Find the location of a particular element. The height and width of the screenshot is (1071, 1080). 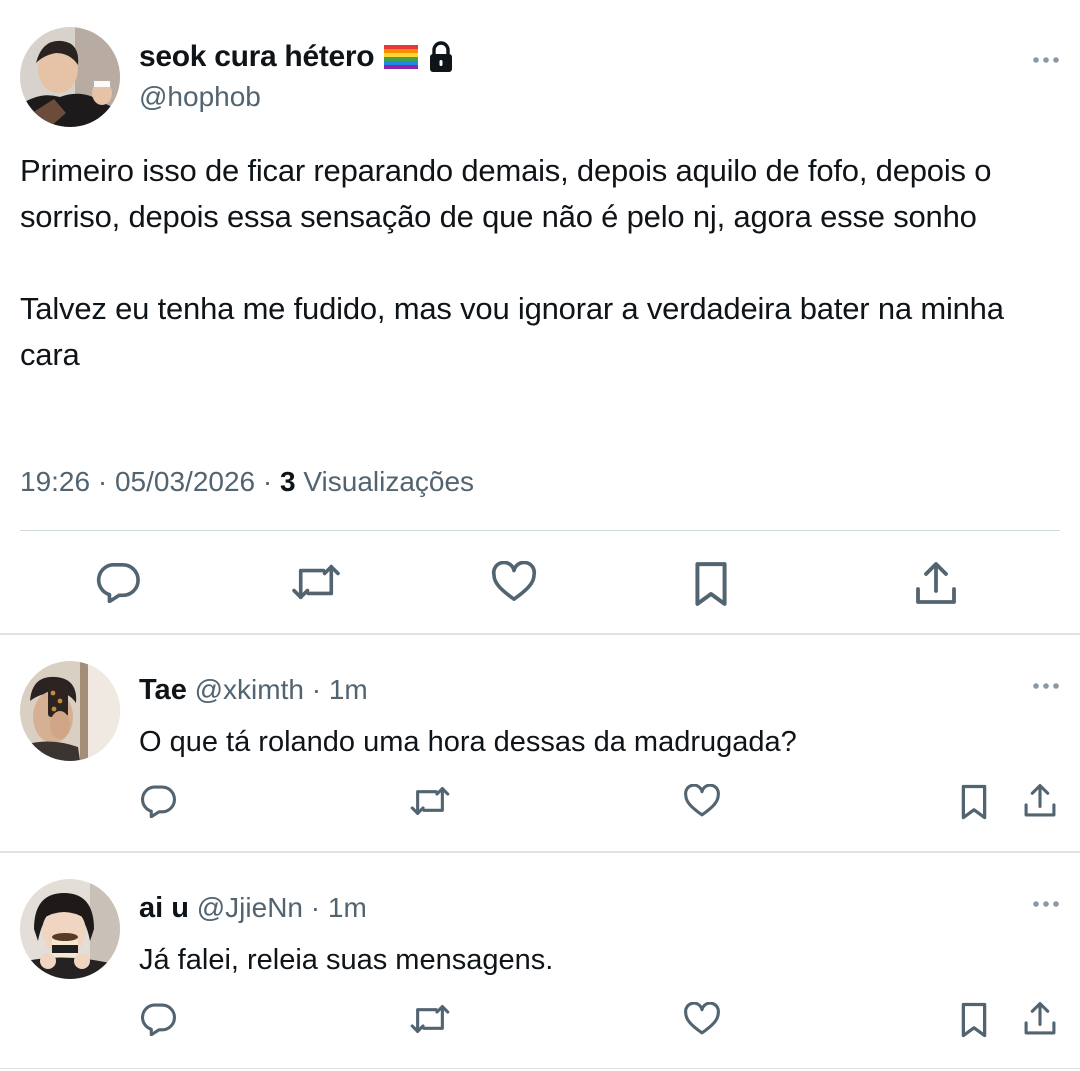

views-count: 3 is located at coordinates (288, 481).